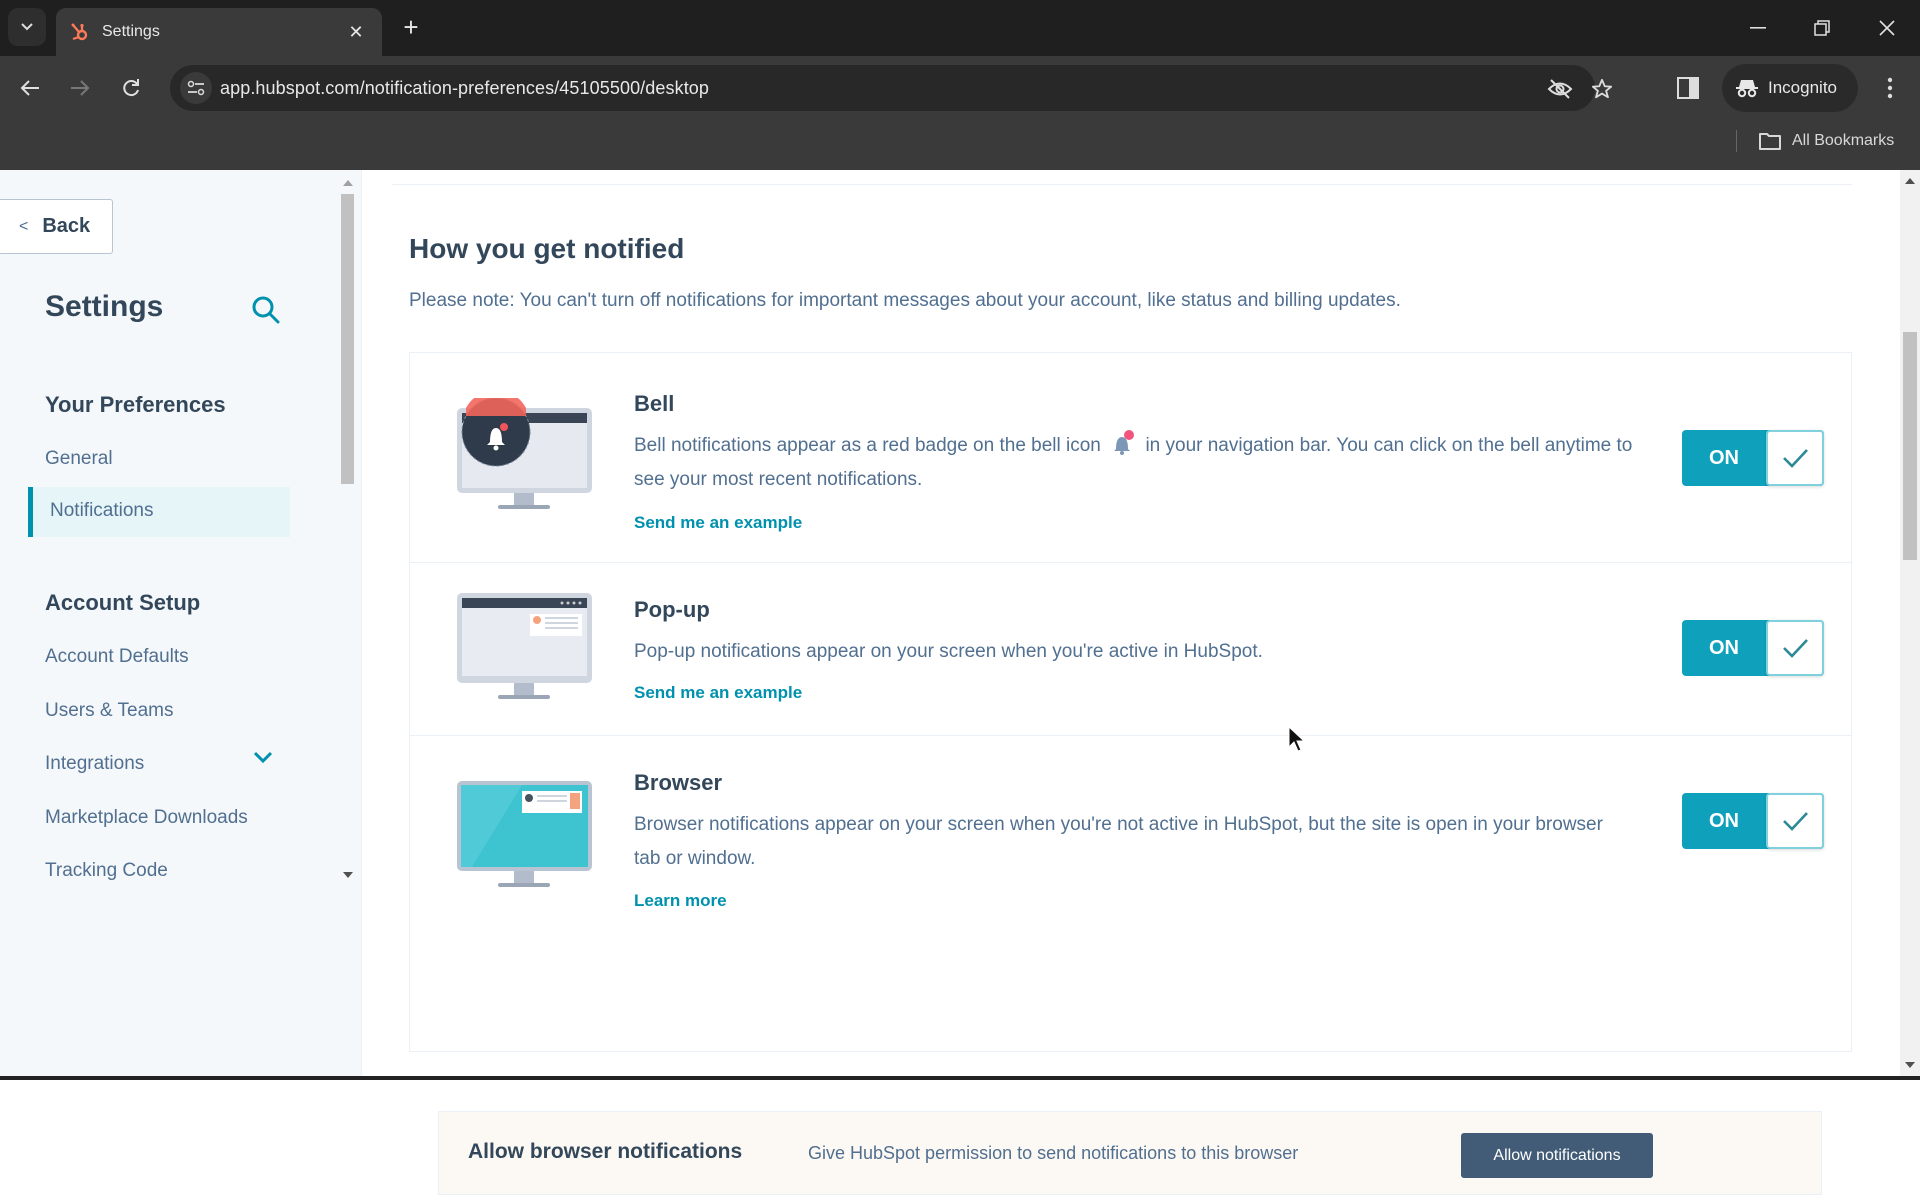 The width and height of the screenshot is (1920, 1195). Describe the element at coordinates (356, 32) in the screenshot. I see `close-tab-icon: ✕` at that location.